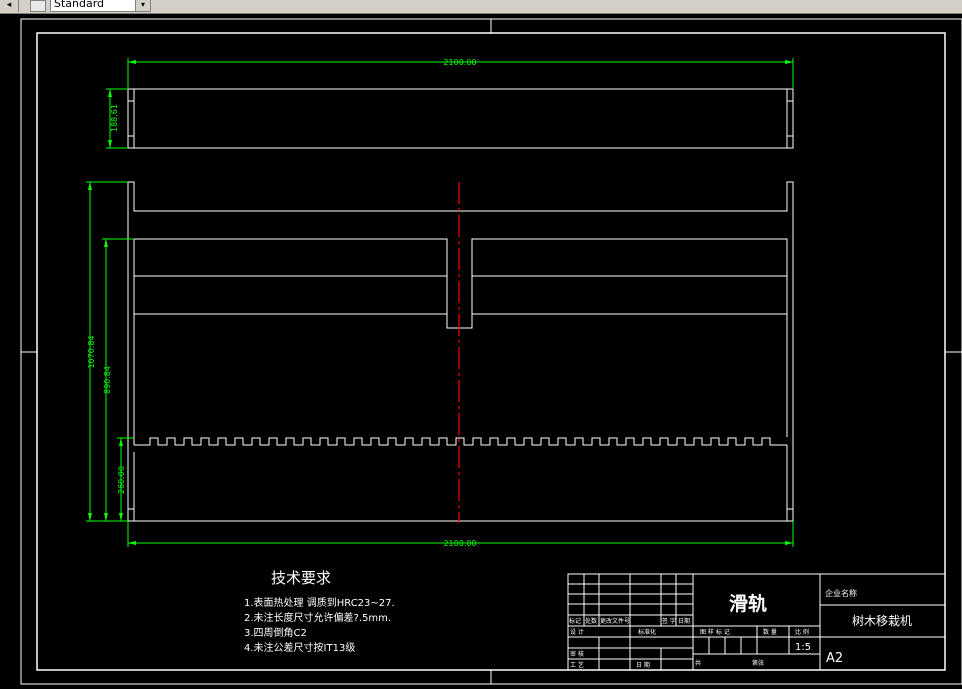  Describe the element at coordinates (121, 480) in the screenshot. I see `dim-low-height: 260.00` at that location.